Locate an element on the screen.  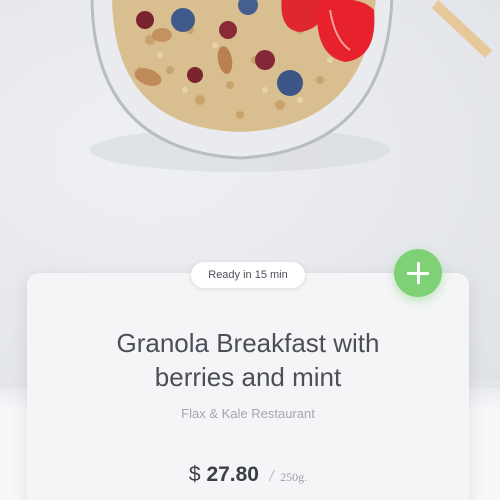
restaurant-name: Flax & Kale Restaurant is located at coordinates (248, 413).